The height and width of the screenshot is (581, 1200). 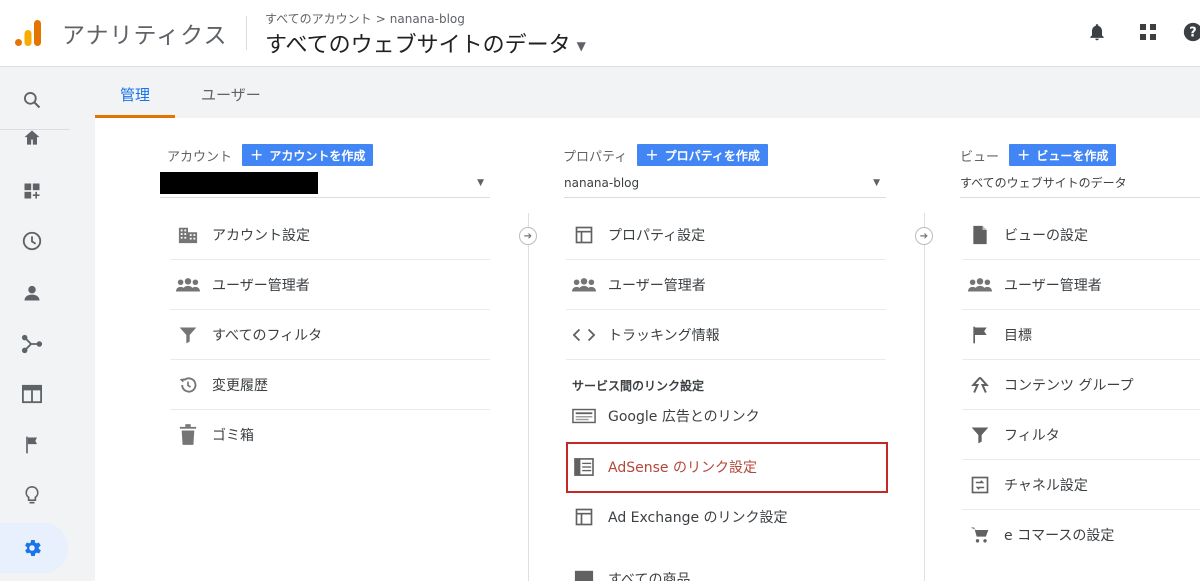 What do you see at coordinates (32, 191) in the screenshot?
I see `customization-icon` at bounding box center [32, 191].